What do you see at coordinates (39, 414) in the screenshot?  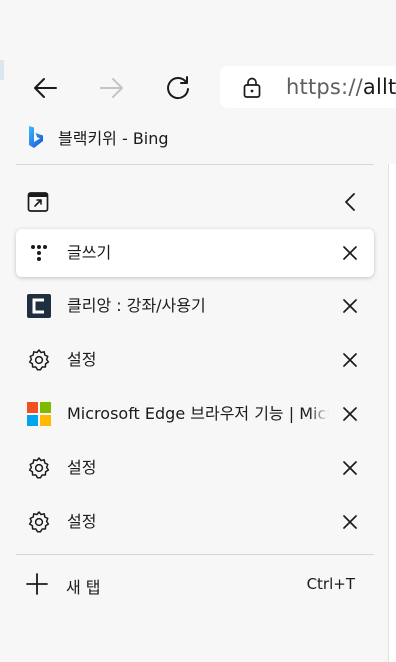 I see `microsoft-logo-icon` at bounding box center [39, 414].